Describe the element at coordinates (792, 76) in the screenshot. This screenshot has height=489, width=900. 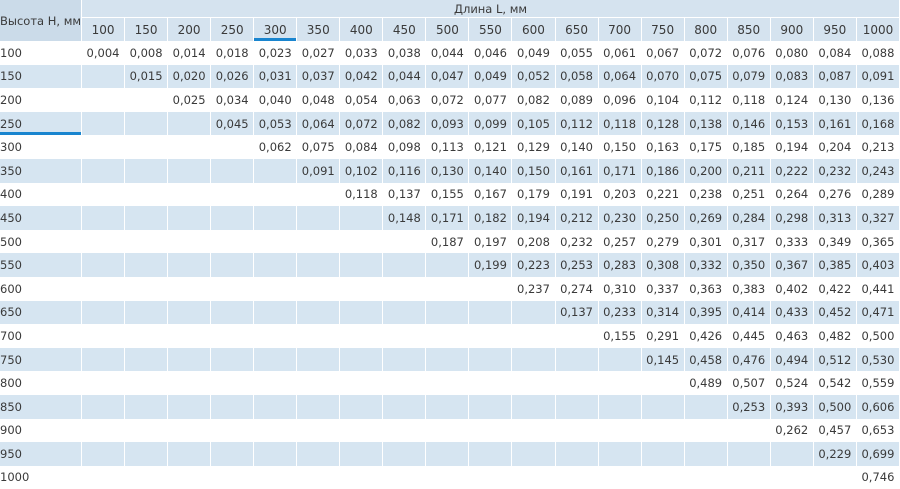
I see `table-cell: 0,083` at that location.